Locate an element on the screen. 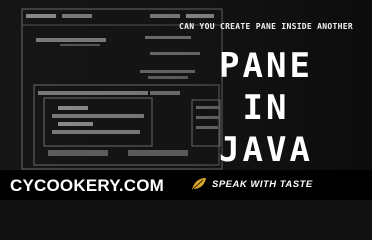  headline-word-1: PANE is located at coordinates (266, 66).